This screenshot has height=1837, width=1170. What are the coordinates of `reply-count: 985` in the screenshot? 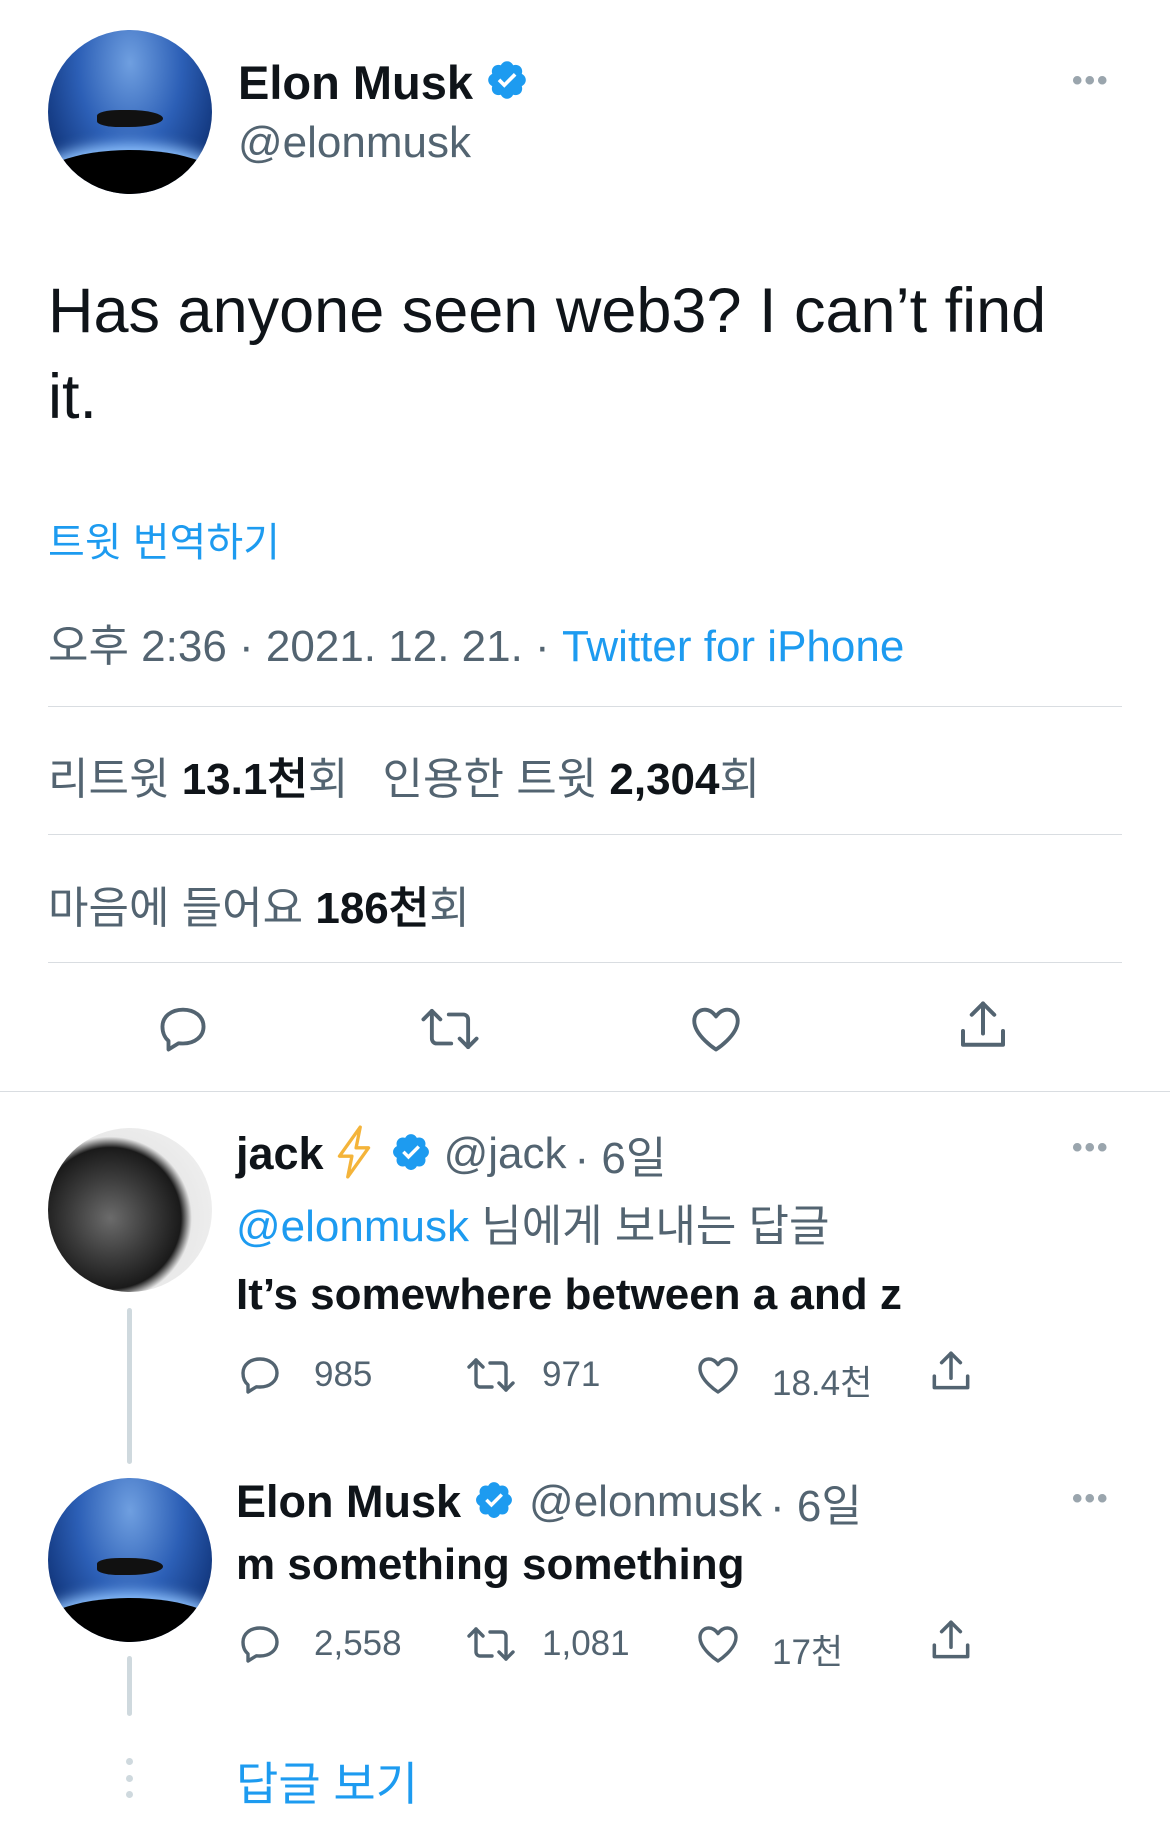 It's located at (343, 1374).